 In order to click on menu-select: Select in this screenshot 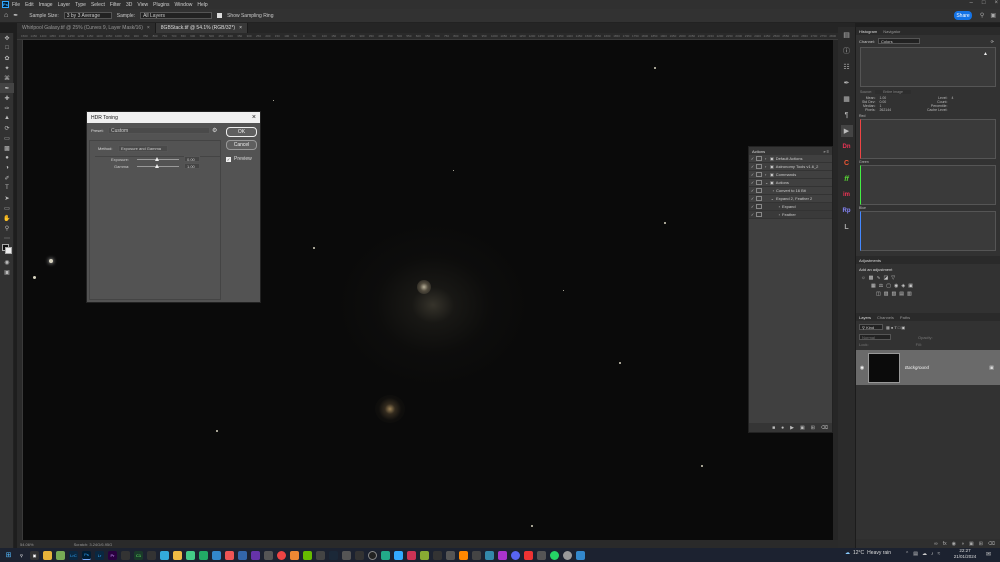, I will do `click(98, 5)`.